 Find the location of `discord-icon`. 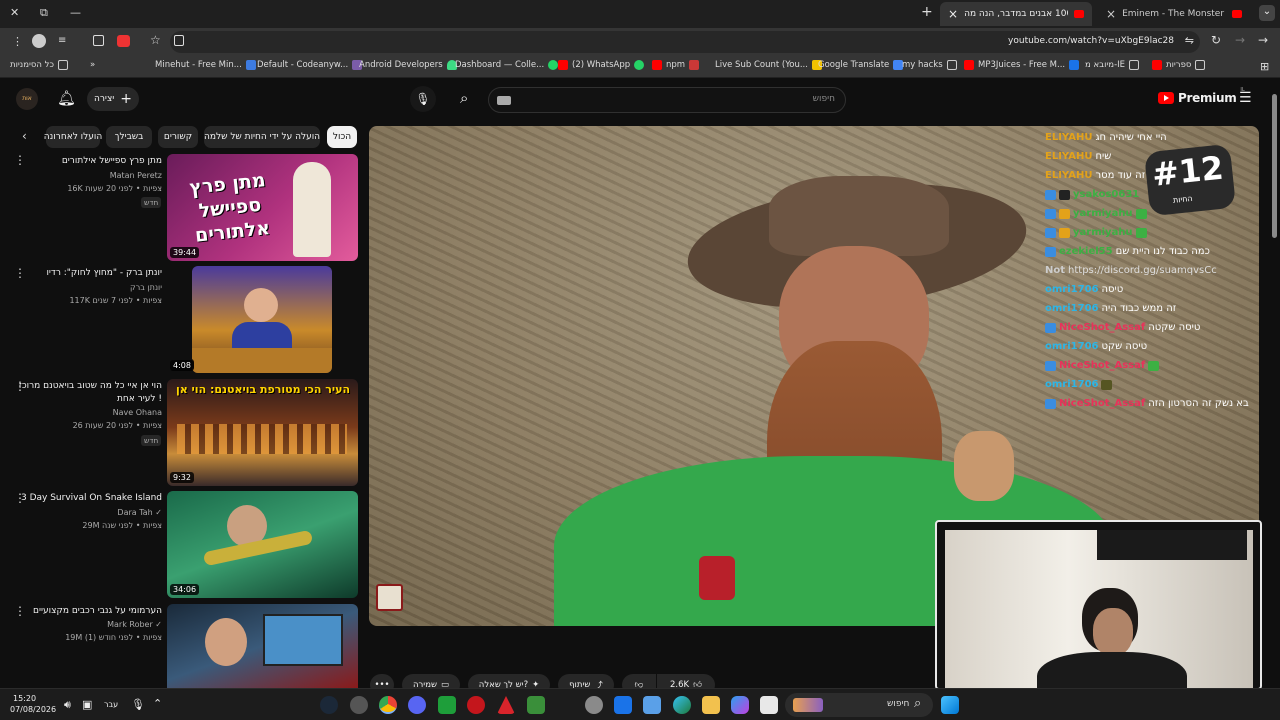

discord-icon is located at coordinates (417, 705).